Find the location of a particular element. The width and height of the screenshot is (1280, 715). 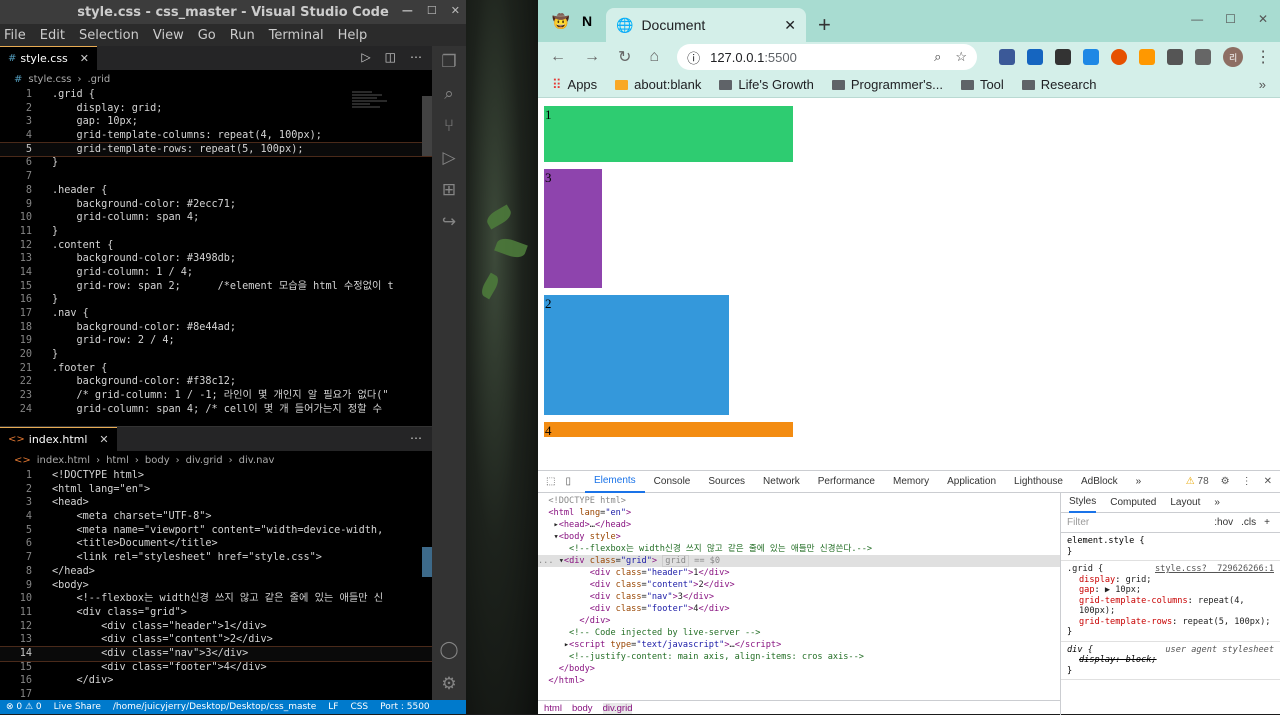

code-line: 19 grid-row: 2 / 4; is located at coordinates (216, 341).